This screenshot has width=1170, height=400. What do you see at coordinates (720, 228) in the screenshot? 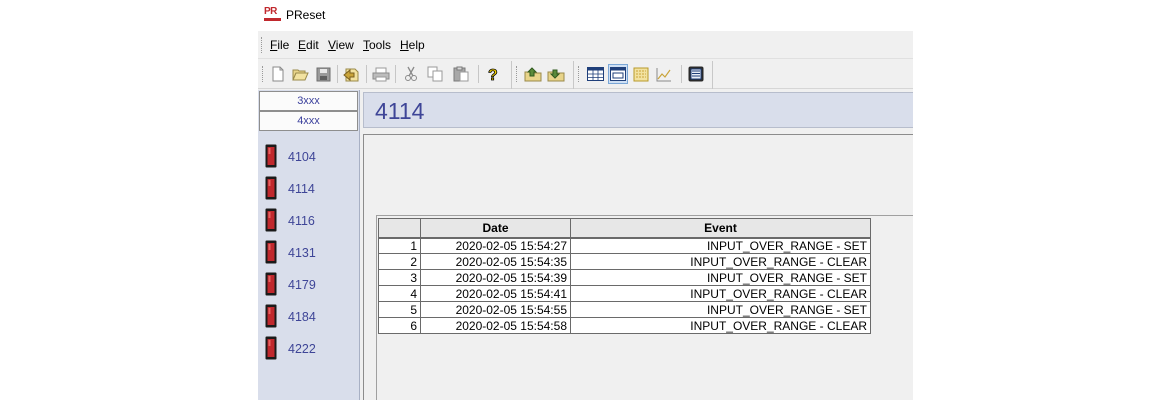
I see `column-header-event: Event` at bounding box center [720, 228].